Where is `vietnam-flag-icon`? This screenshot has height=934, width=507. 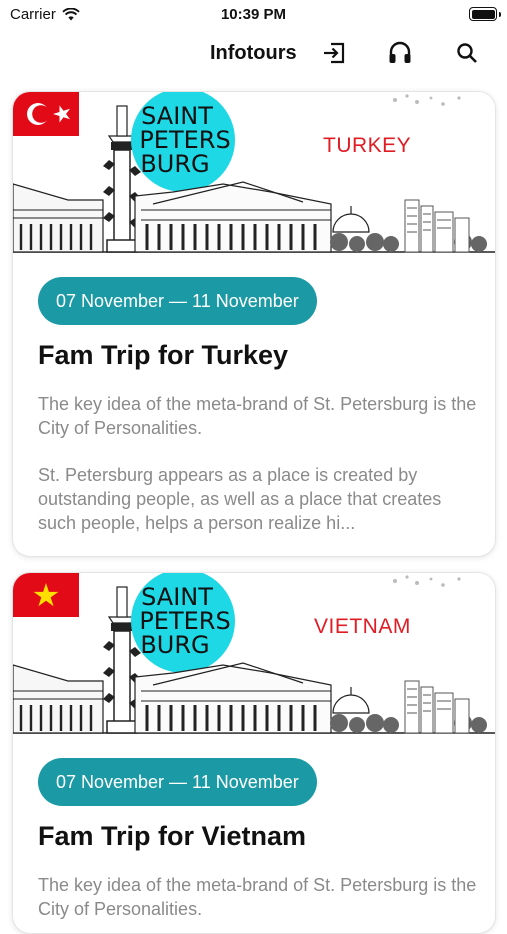
vietnam-flag-icon is located at coordinates (46, 595).